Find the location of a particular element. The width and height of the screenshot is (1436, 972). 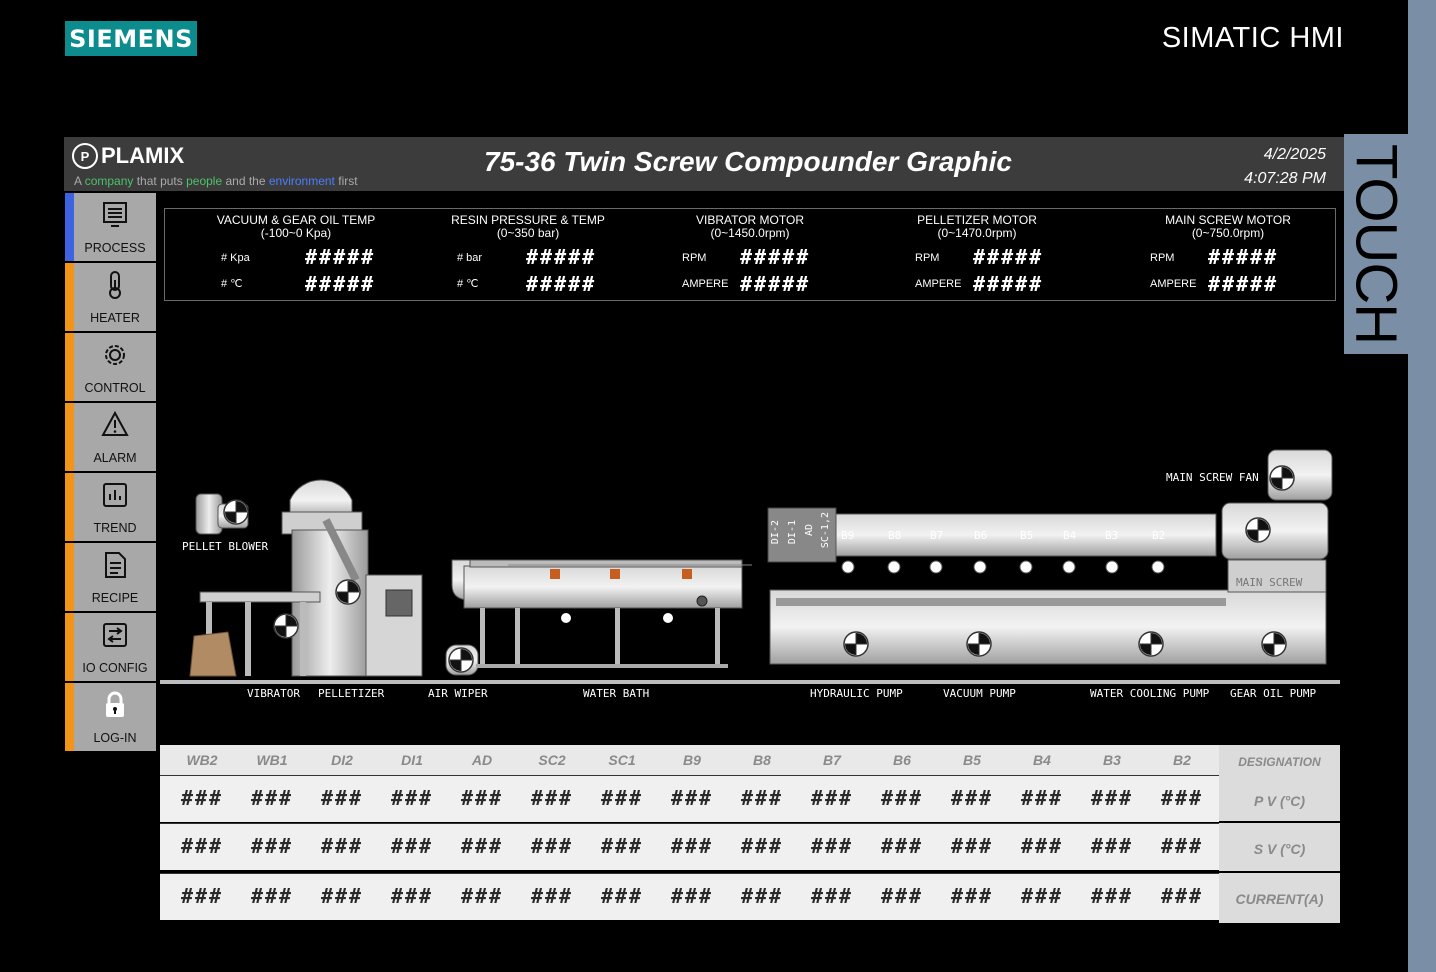

label-air-wiper: AIR WIPER is located at coordinates (458, 693).